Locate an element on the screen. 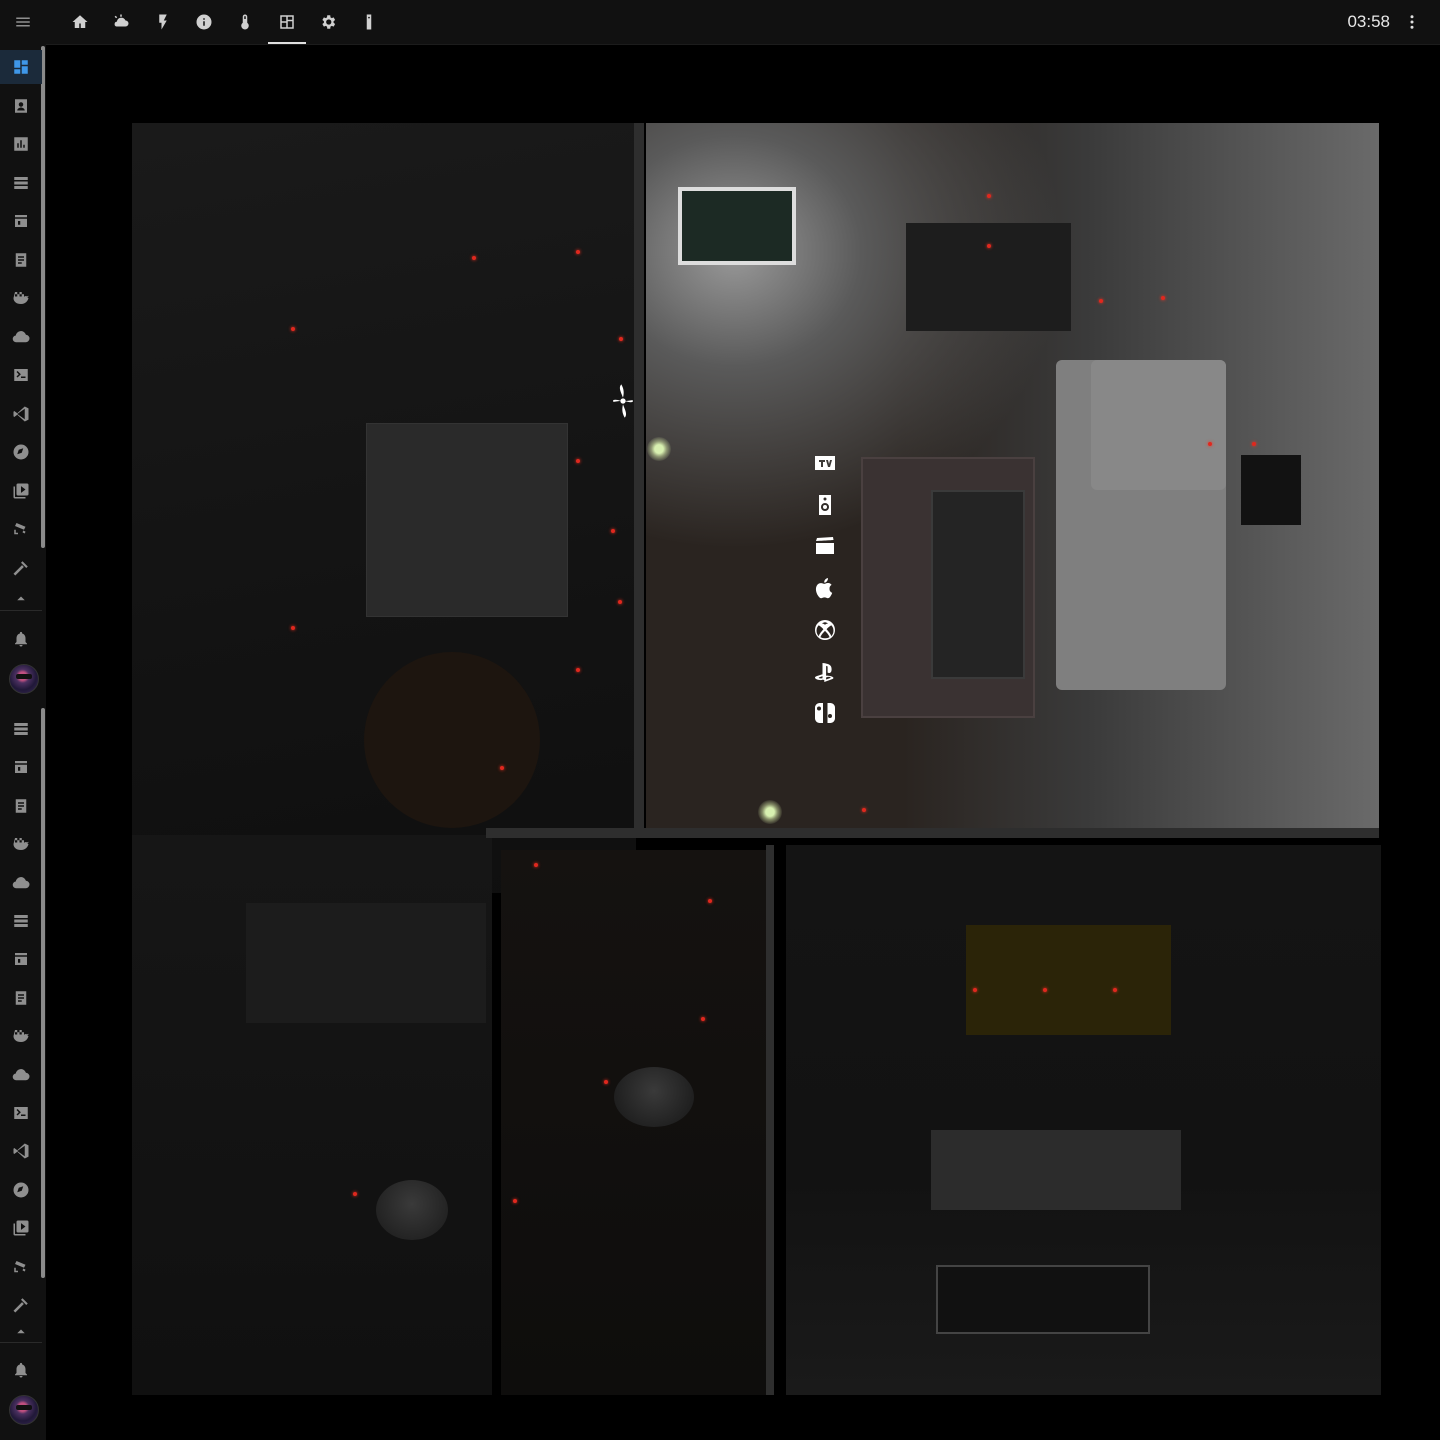 The image size is (1440, 1440). tab-thermometer is located at coordinates (245, 22).